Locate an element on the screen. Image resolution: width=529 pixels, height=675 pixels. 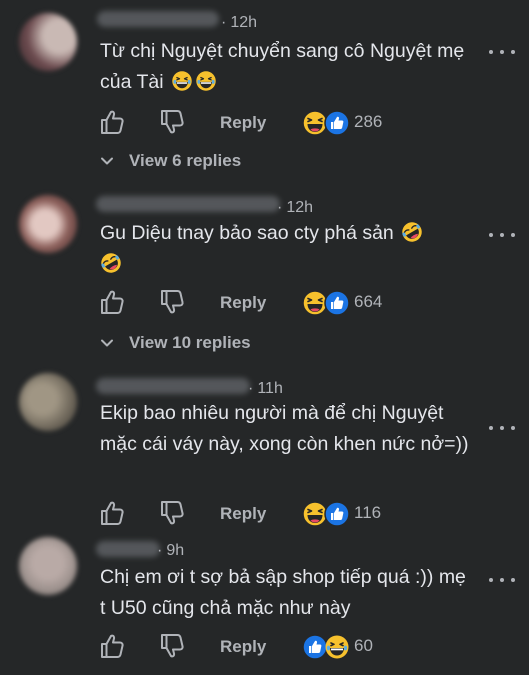
comment-actions: Reply 664 is located at coordinates (310, 303).